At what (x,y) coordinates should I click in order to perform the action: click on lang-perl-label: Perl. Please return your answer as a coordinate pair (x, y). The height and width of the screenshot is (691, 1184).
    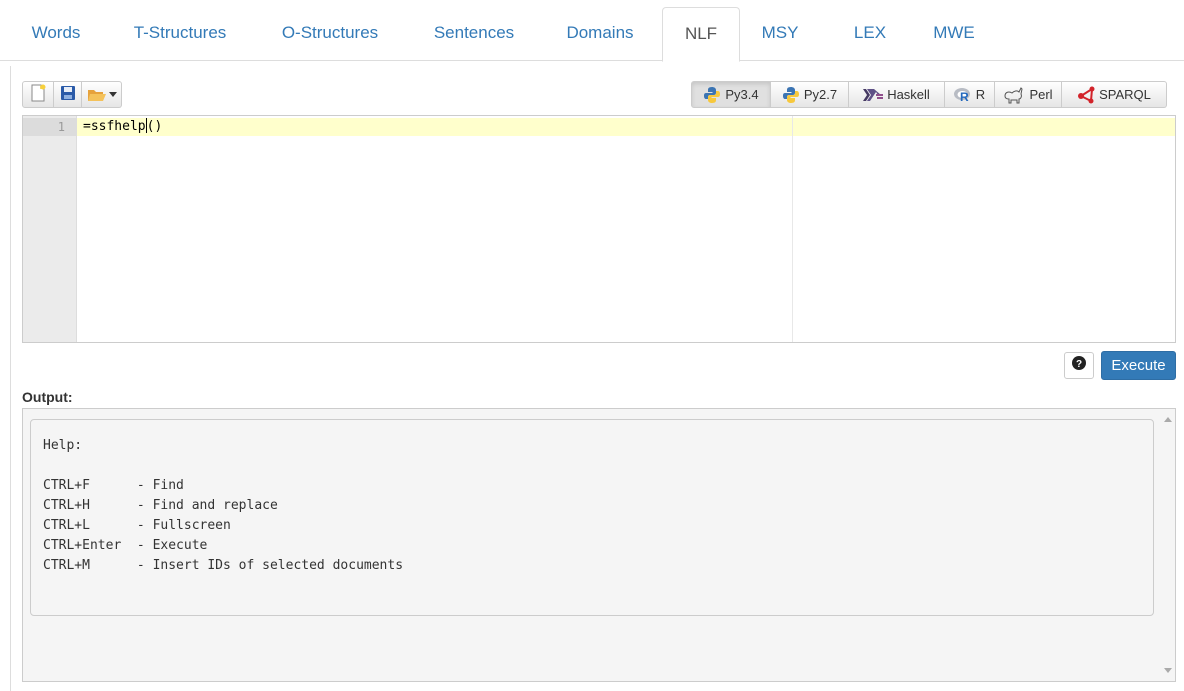
    Looking at the image, I should click on (1041, 94).